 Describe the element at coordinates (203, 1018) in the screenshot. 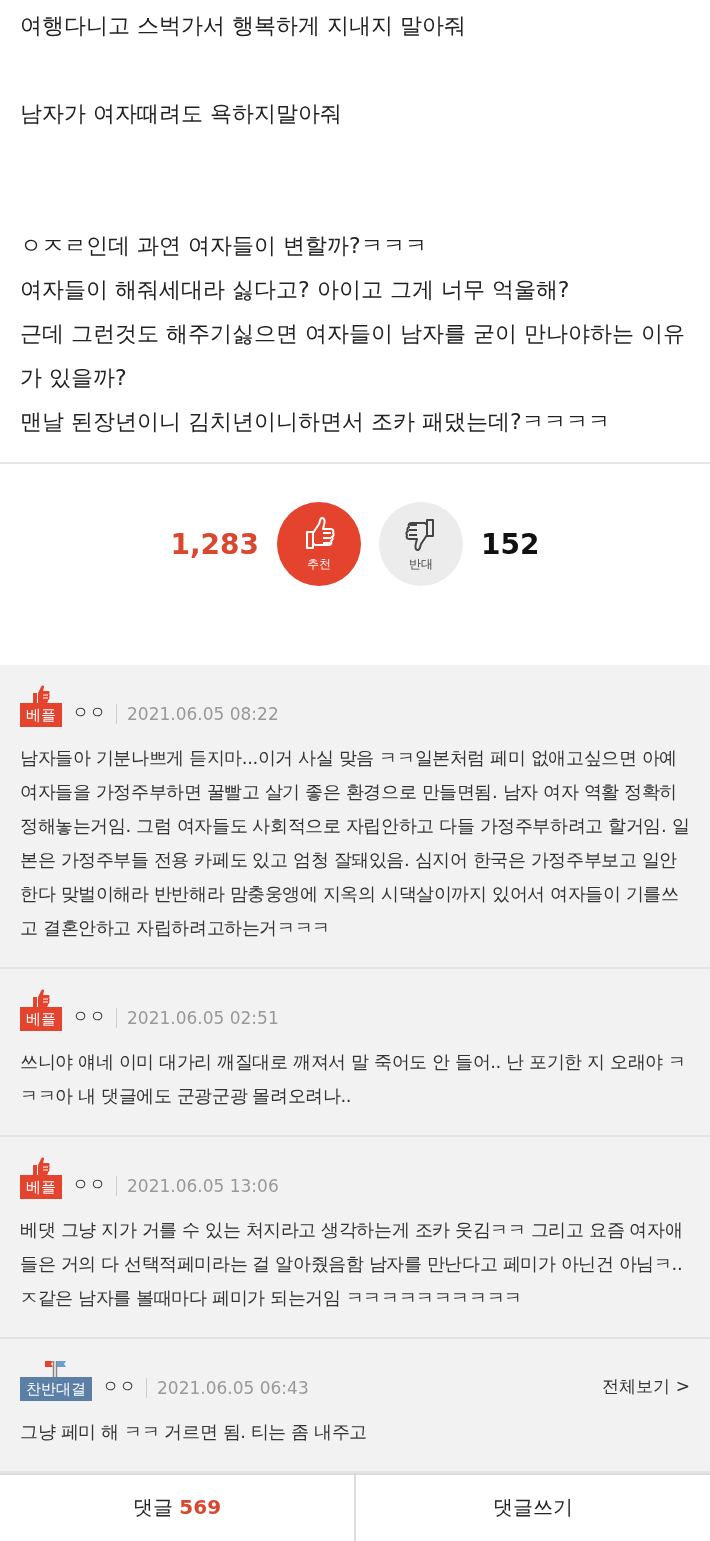

I see `comment-time: 2021.06.05 02:51` at that location.